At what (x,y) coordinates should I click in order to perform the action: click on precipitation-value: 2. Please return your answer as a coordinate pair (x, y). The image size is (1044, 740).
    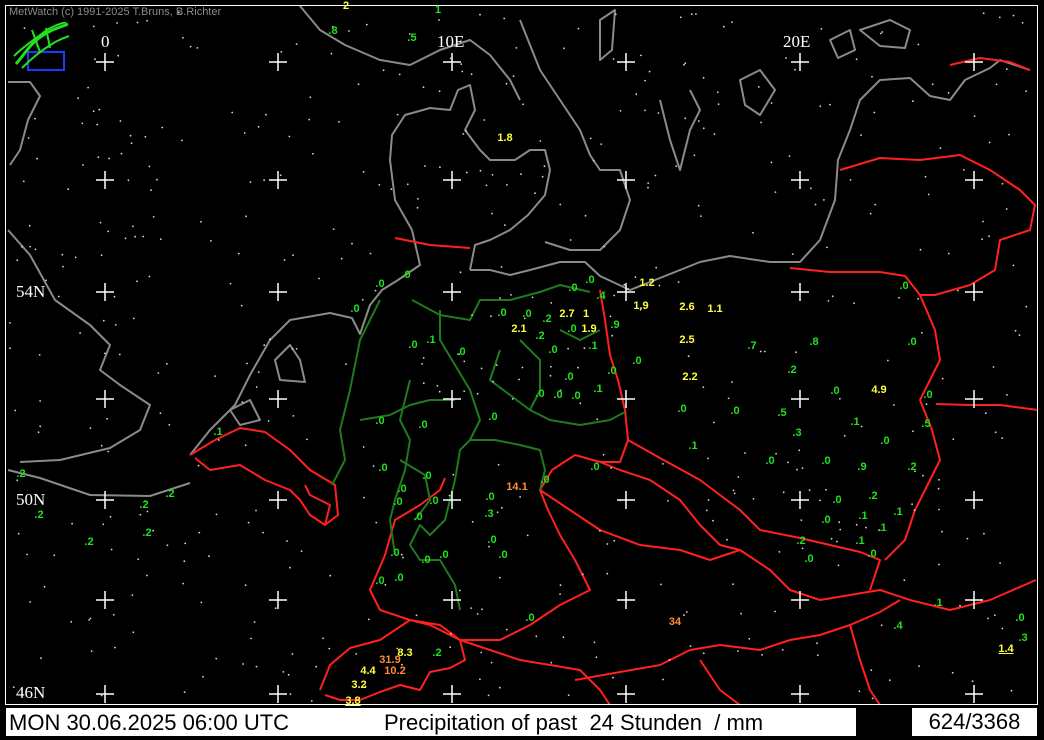
    Looking at the image, I should click on (346, 6).